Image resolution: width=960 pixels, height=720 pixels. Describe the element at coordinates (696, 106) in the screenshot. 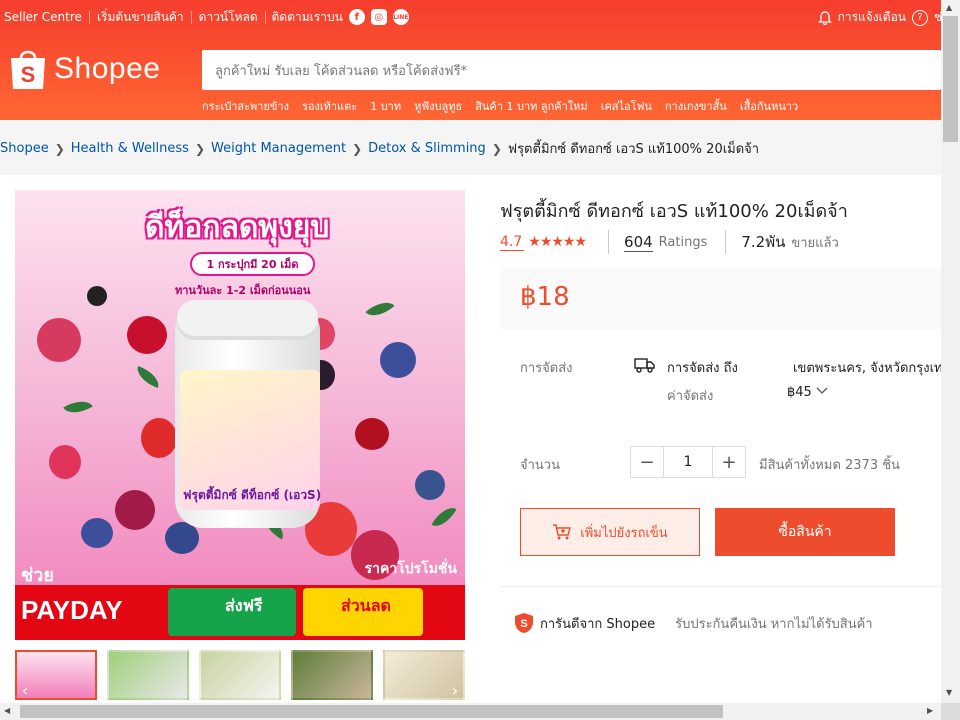

I see `suggestion-link: กางเกงขาสั้น` at that location.